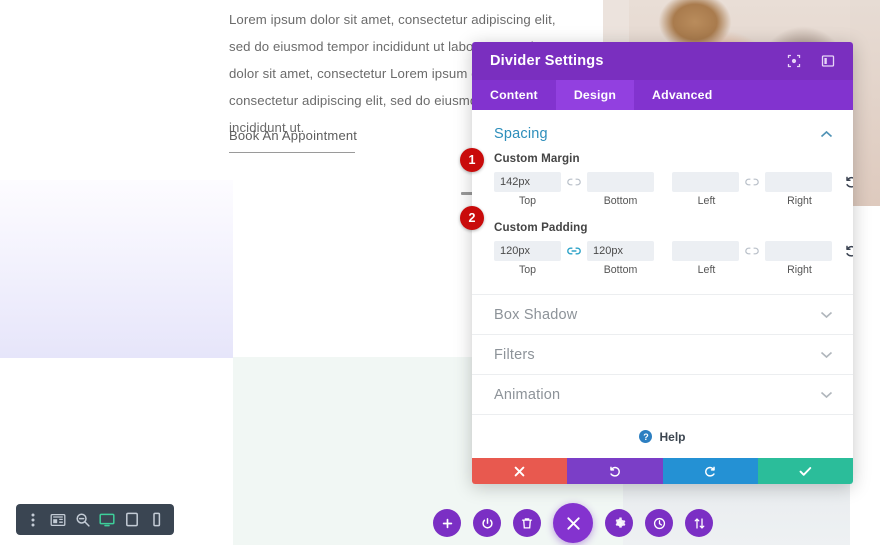 The width and height of the screenshot is (880, 545). What do you see at coordinates (95, 519) in the screenshot?
I see `device-view-toolbar` at bounding box center [95, 519].